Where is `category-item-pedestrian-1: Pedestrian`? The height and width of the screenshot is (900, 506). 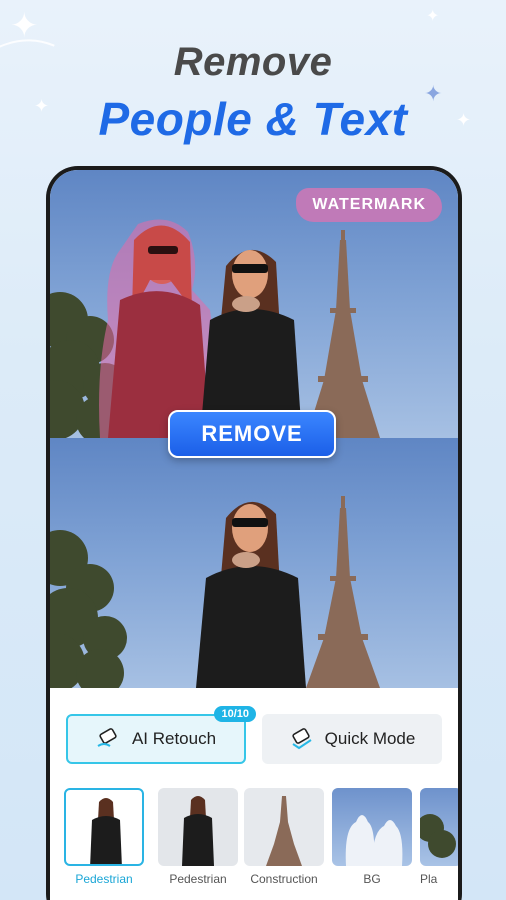
category-item-pedestrian-1: Pedestrian is located at coordinates (104, 837).